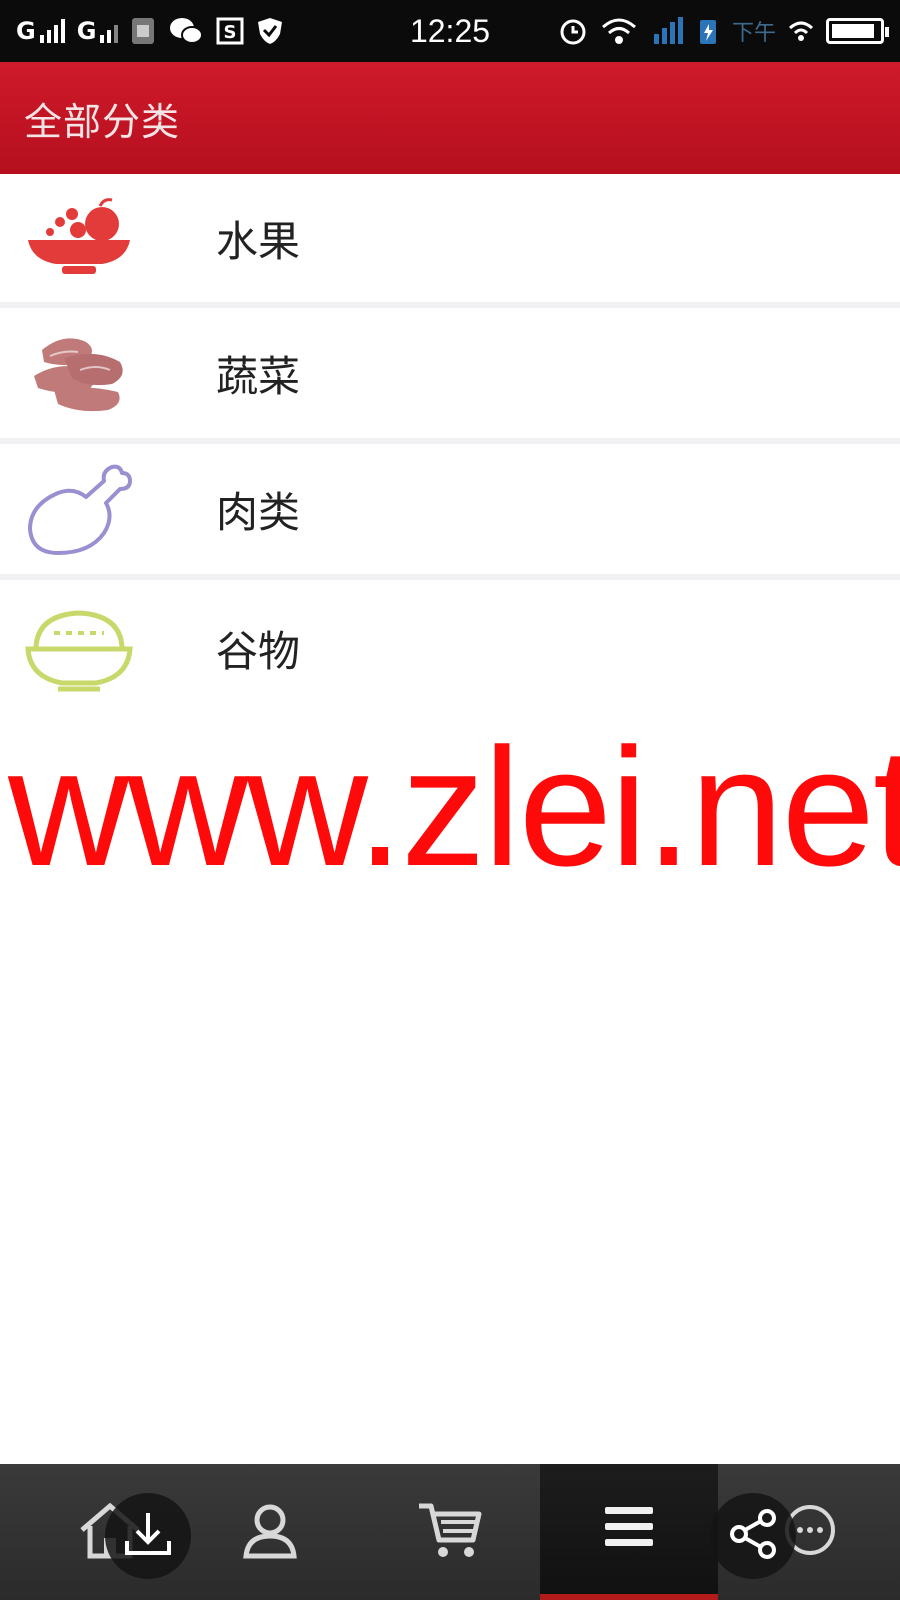 The image size is (900, 1600). What do you see at coordinates (270, 31) in the screenshot?
I see `shield-icon` at bounding box center [270, 31].